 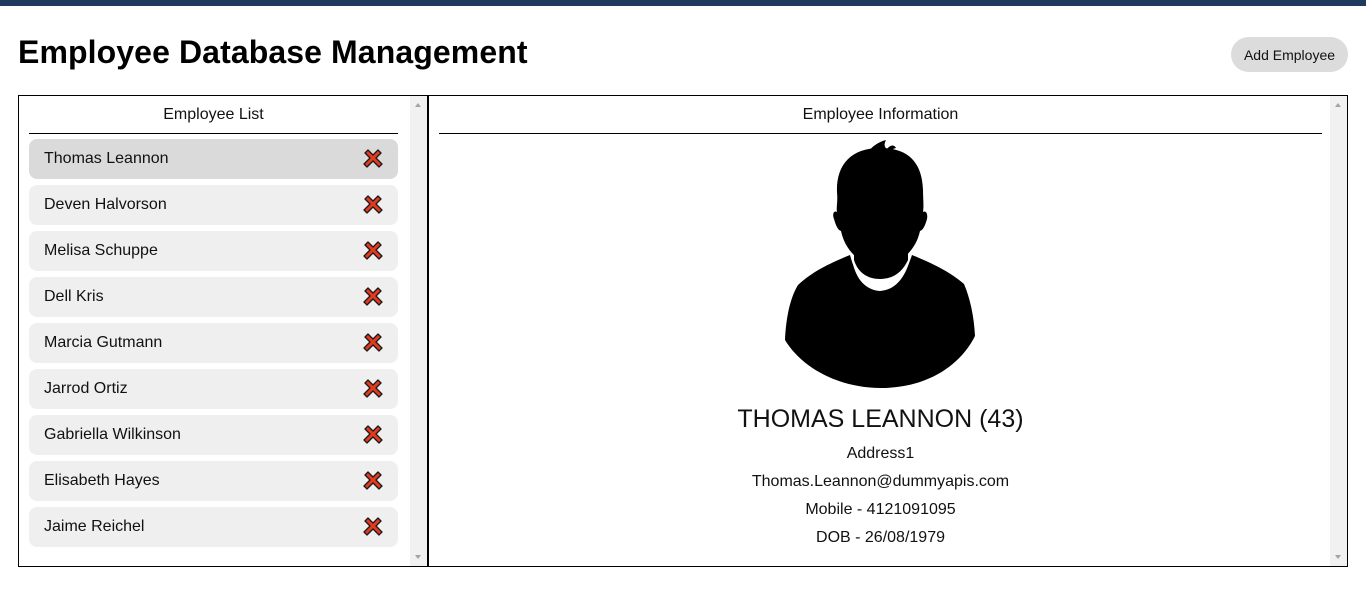 What do you see at coordinates (880, 537) in the screenshot?
I see `employee-dob: DOB - 26/08/1979` at bounding box center [880, 537].